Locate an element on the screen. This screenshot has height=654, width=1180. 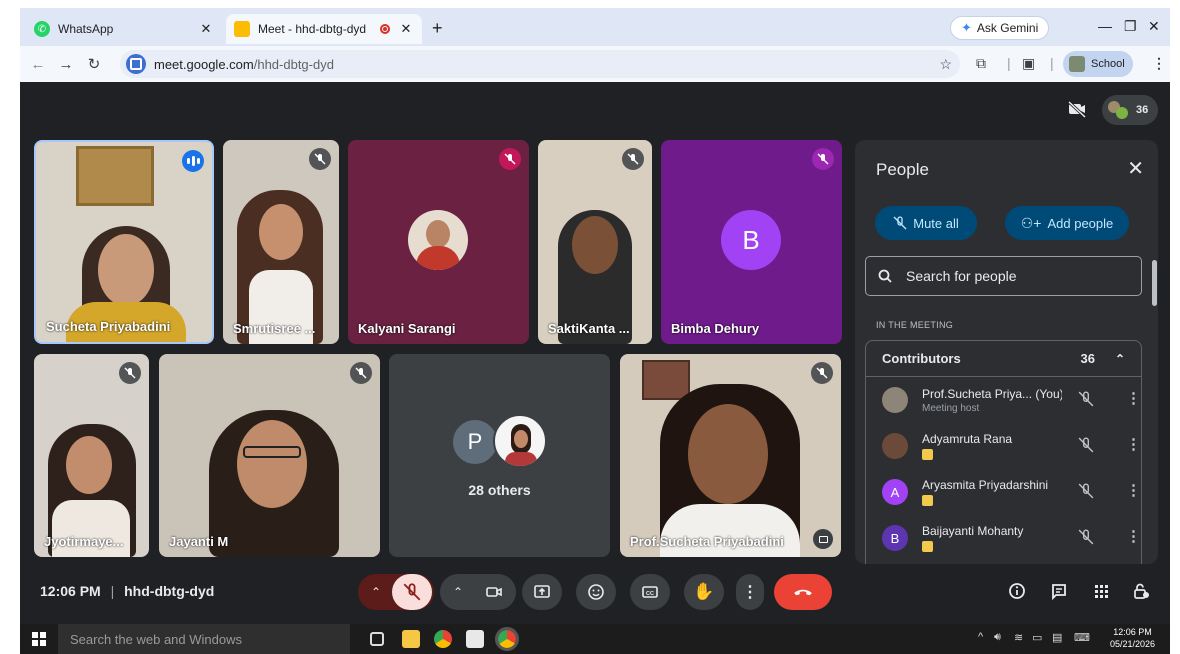
camera-off-indicator-icon is located at coordinates (1078, 114).